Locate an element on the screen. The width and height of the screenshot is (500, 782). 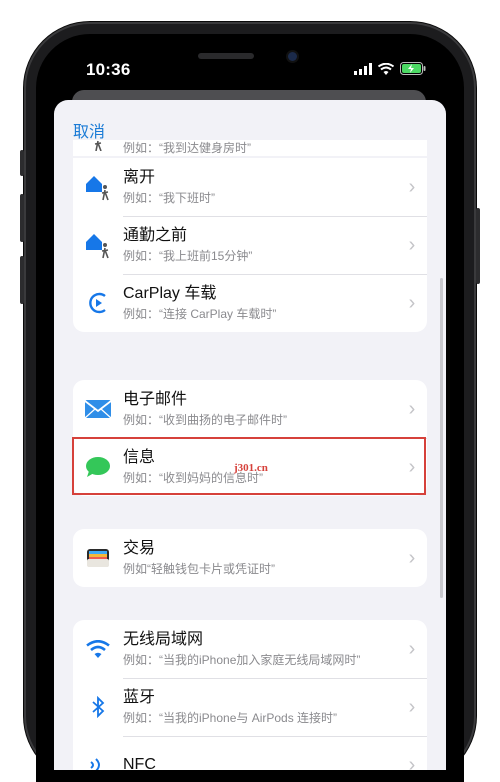
bluetooth-icon is located at coordinates (98, 707).